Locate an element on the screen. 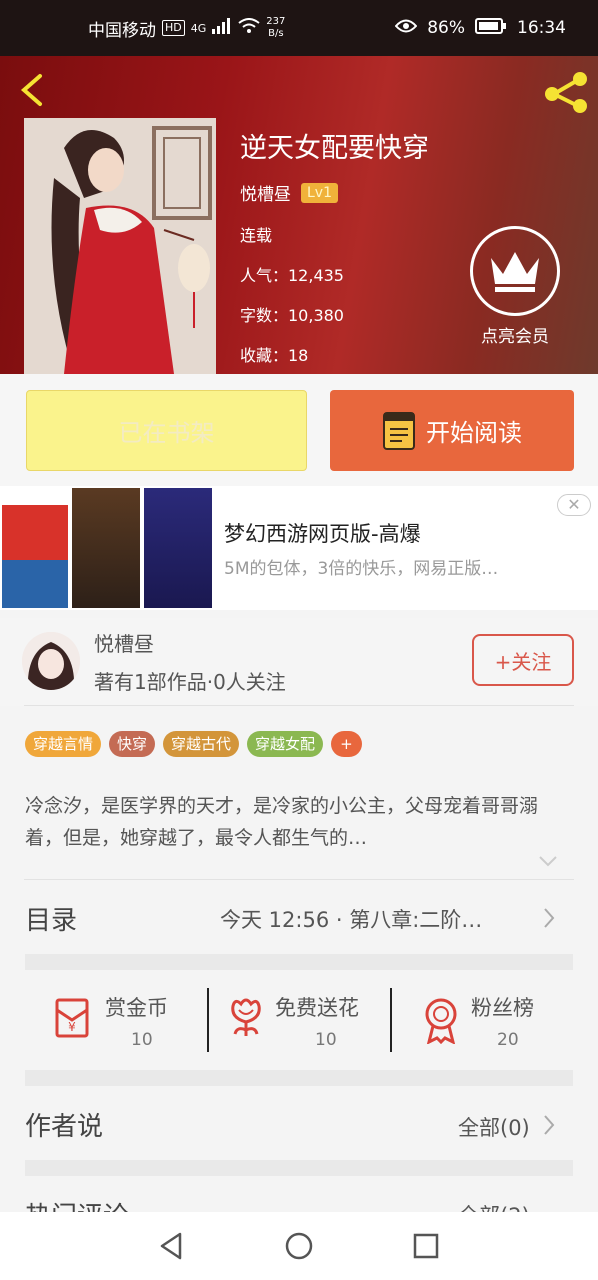 Image resolution: width=598 pixels, height=1280 pixels. wifi-icon is located at coordinates (249, 28).